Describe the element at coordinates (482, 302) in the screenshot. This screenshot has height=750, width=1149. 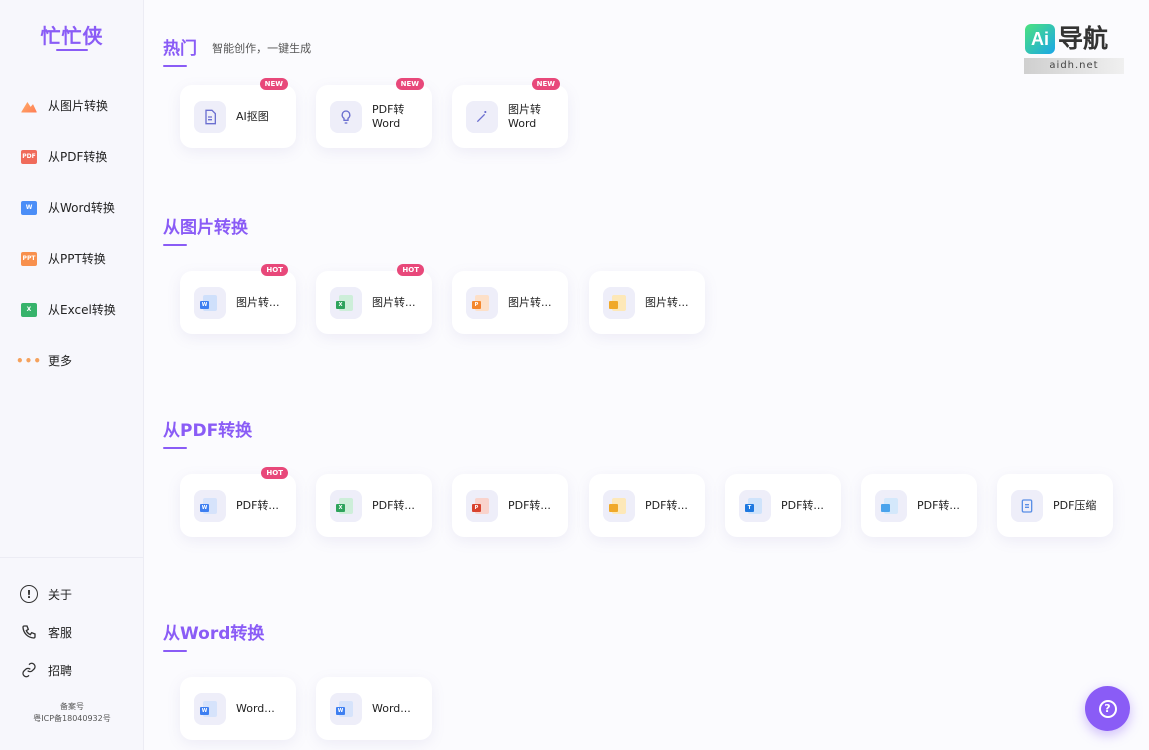
I see `image-ppt-icon: P` at that location.